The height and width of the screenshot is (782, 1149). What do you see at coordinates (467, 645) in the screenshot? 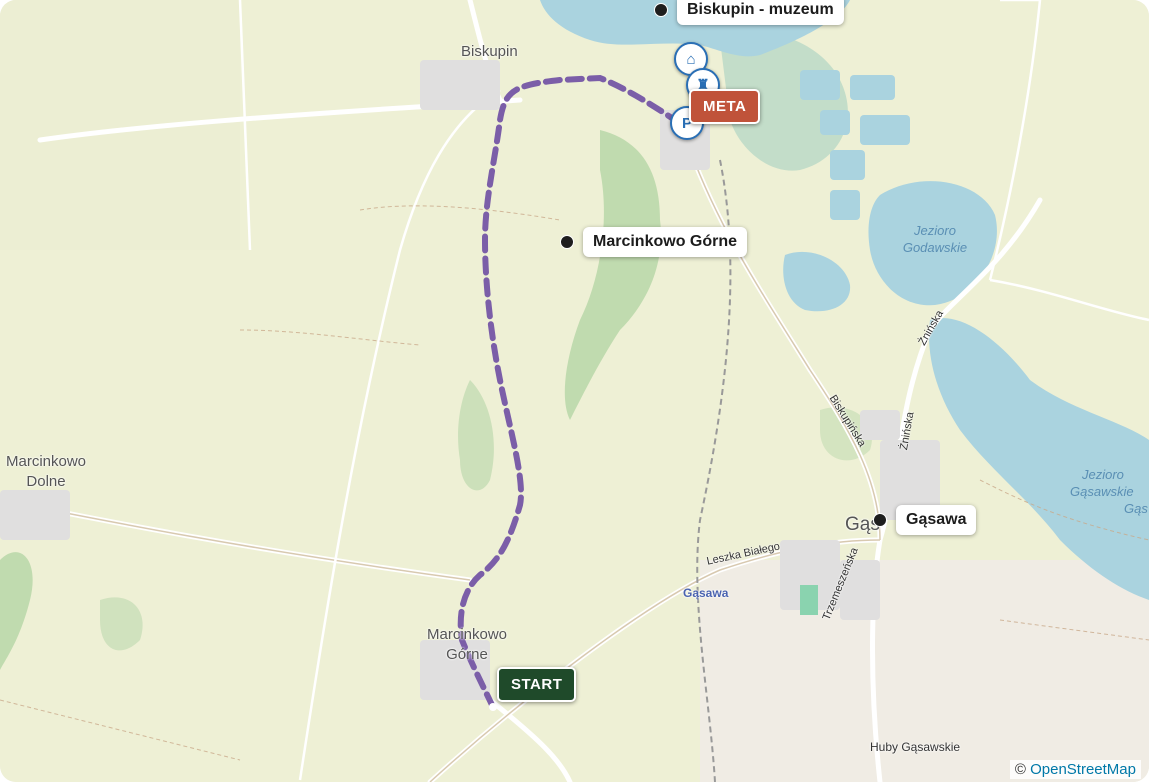
I see `place-label-marcinkowo-gorne: Marcinkowo Górne` at bounding box center [467, 645].